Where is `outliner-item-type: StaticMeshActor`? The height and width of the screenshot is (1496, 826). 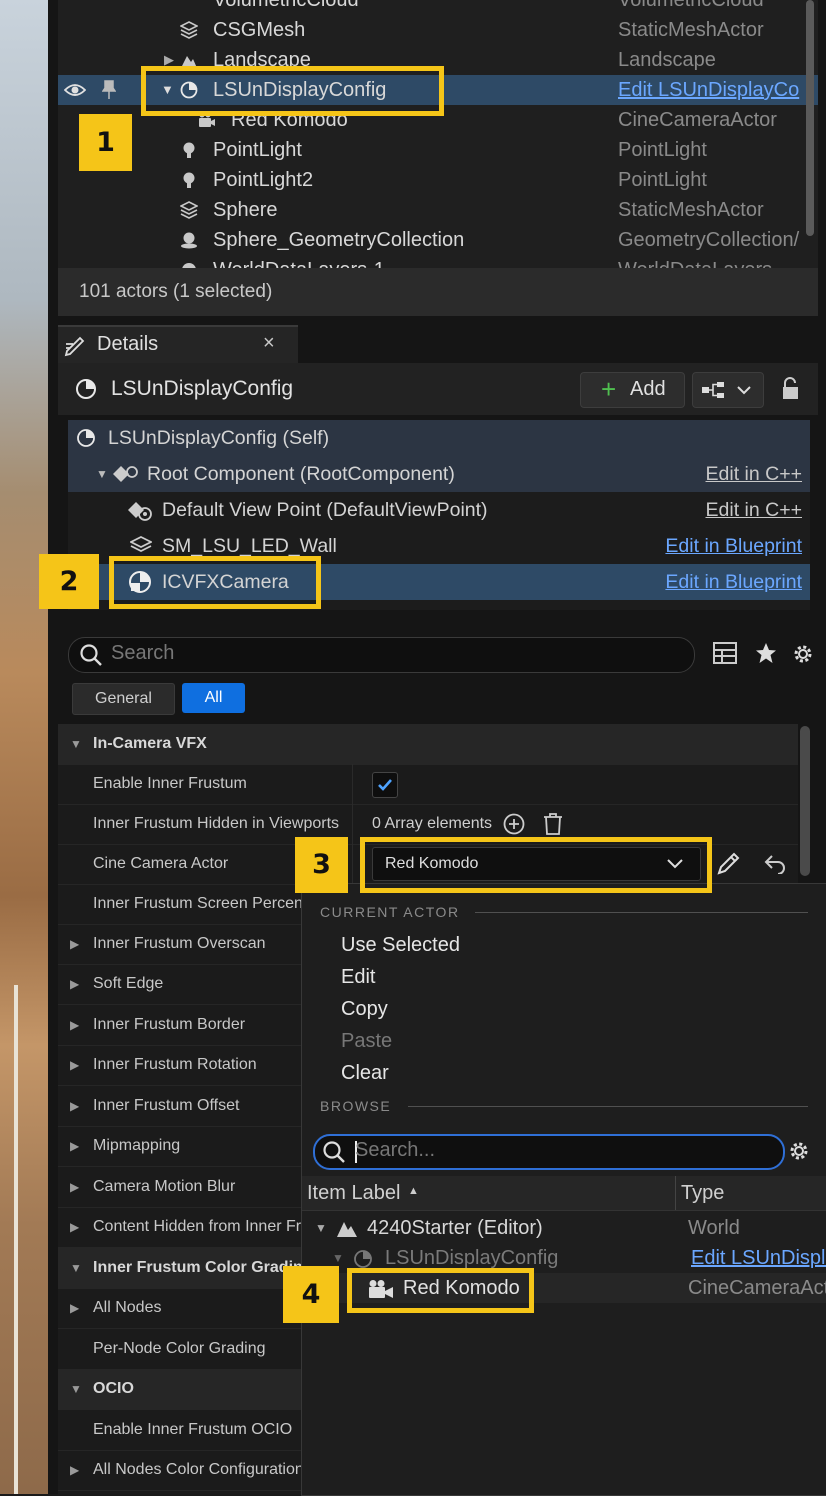
outliner-item-type: StaticMeshActor is located at coordinates (691, 30).